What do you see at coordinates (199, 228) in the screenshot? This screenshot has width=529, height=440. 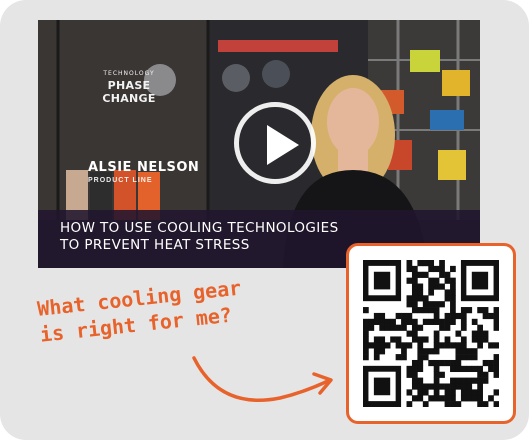 I see `video-title-line-1: HOW TO USE COOLING TECHNOLOGIES` at bounding box center [199, 228].